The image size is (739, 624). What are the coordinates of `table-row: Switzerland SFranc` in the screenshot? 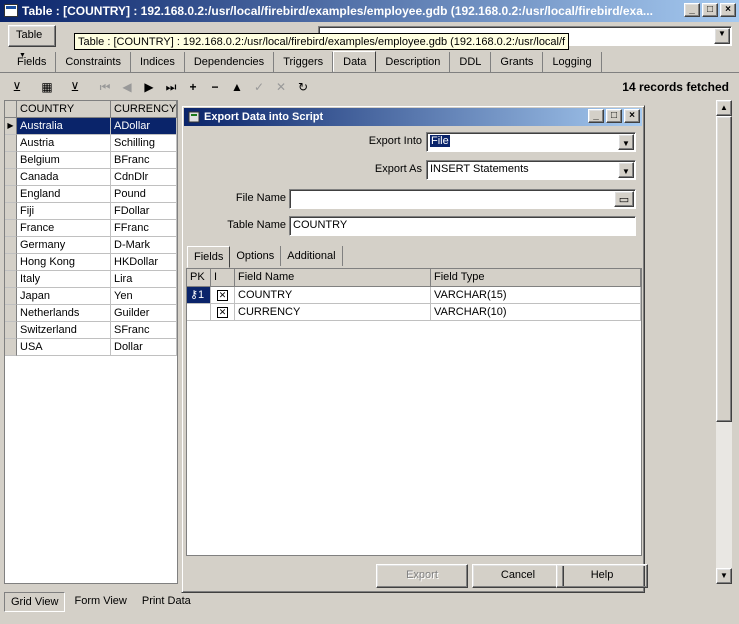 It's located at (91, 330).